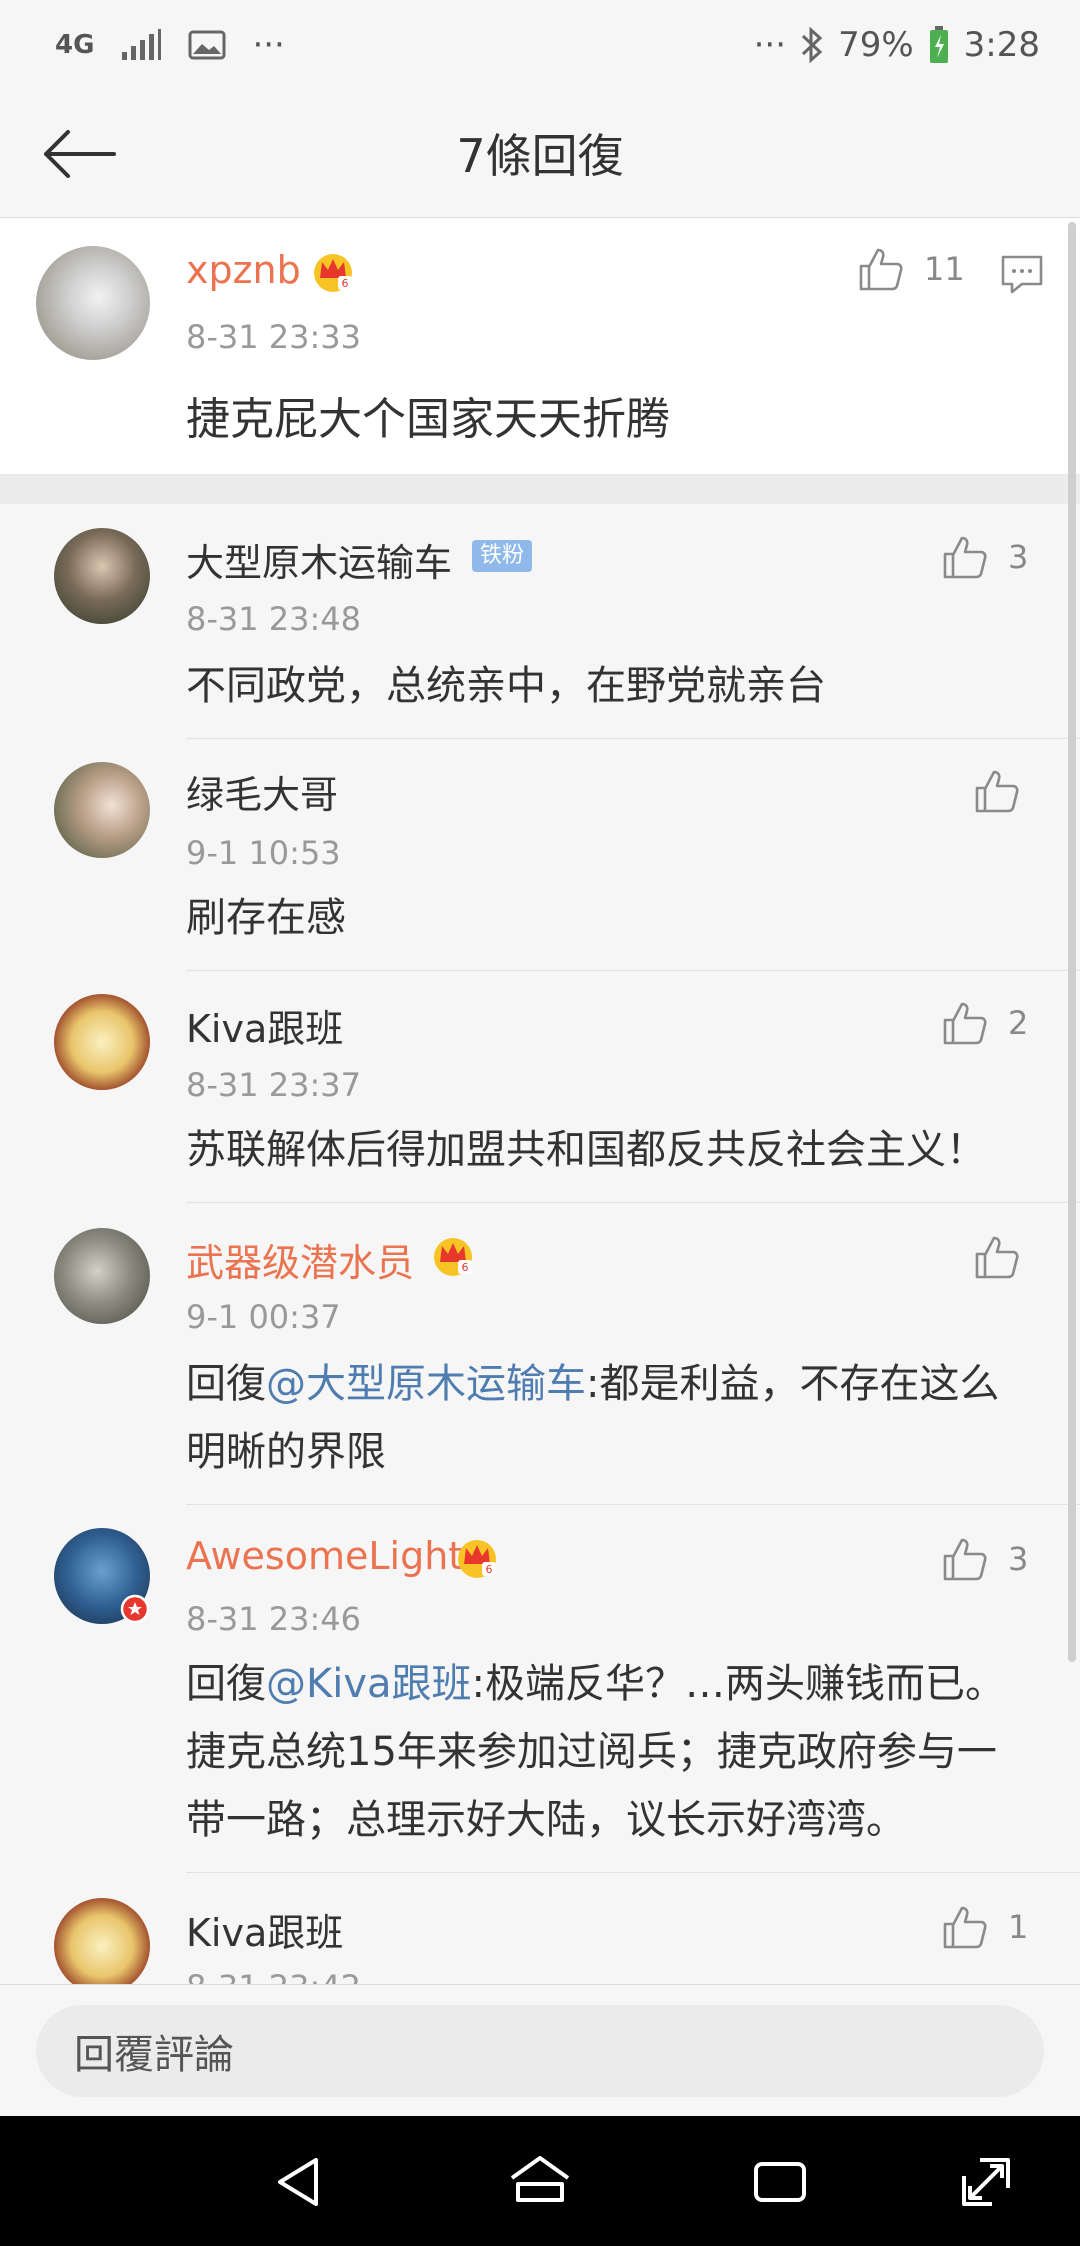 The height and width of the screenshot is (2246, 1080). Describe the element at coordinates (586, 1150) in the screenshot. I see `comment-text: 苏联解体后得加盟共和国都反共反社会主义！` at that location.